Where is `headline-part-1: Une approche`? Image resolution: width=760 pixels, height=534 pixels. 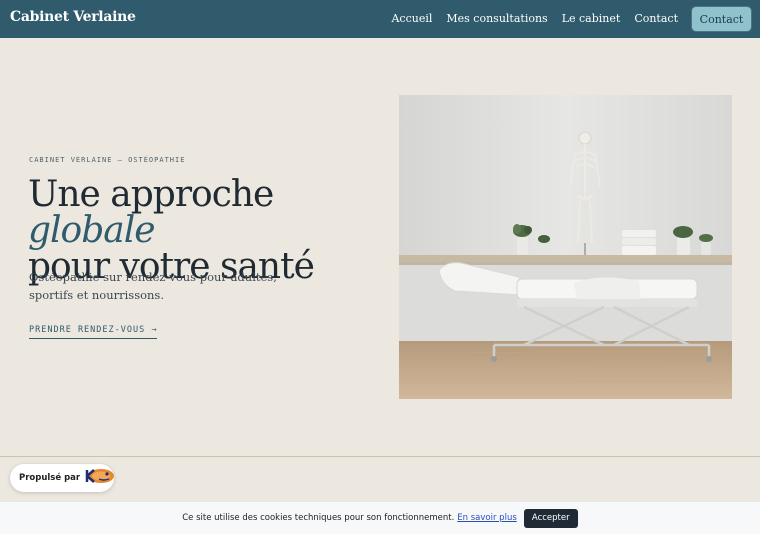
headline-part-1: Une approche is located at coordinates (151, 194).